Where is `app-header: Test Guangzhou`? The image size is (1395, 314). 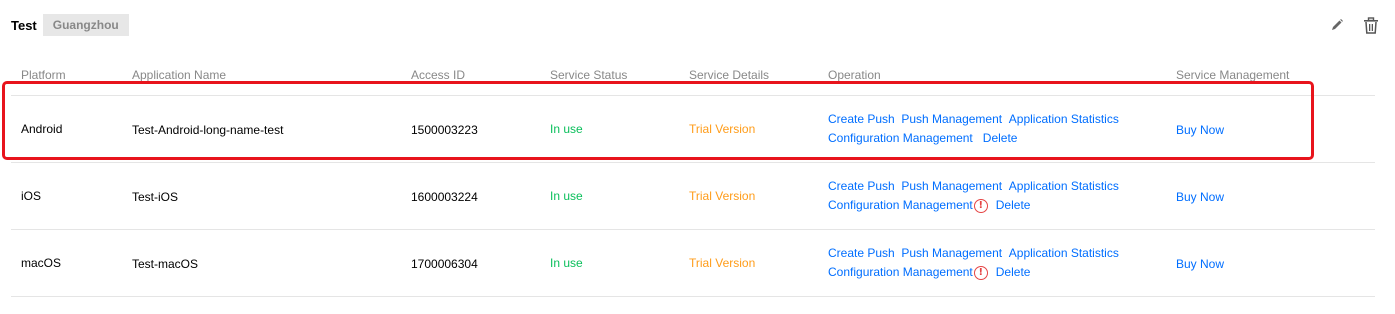 app-header: Test Guangzhou is located at coordinates (70, 25).